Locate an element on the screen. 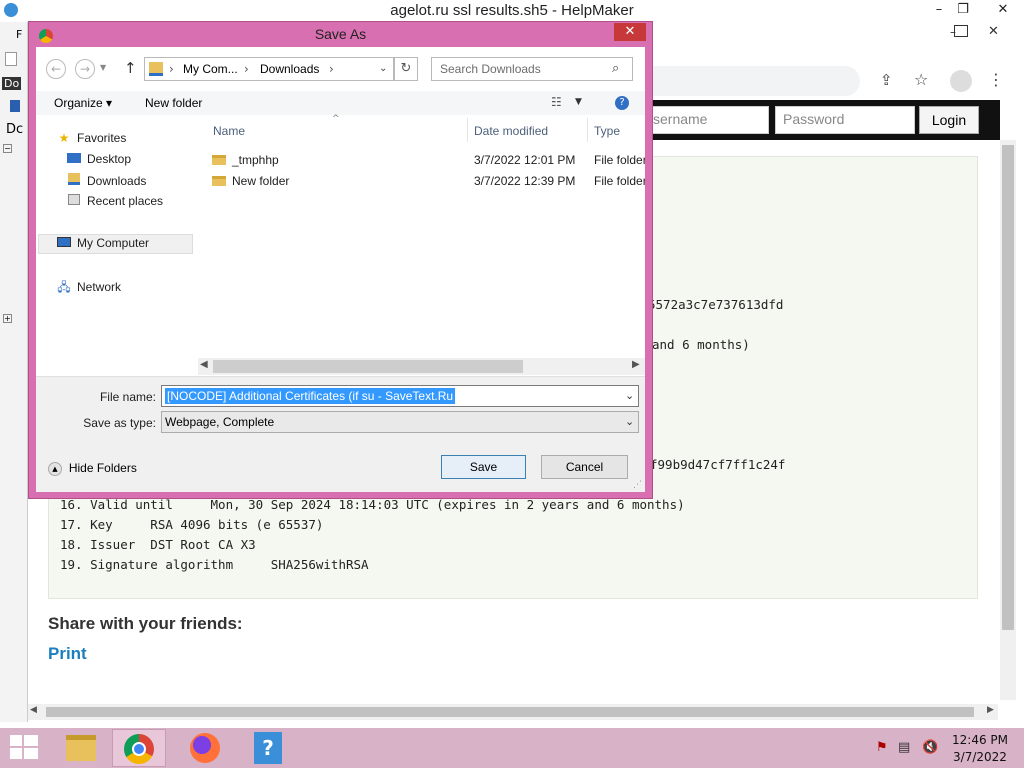 This screenshot has height=768, width=1024. print-link: Print is located at coordinates (67, 654).